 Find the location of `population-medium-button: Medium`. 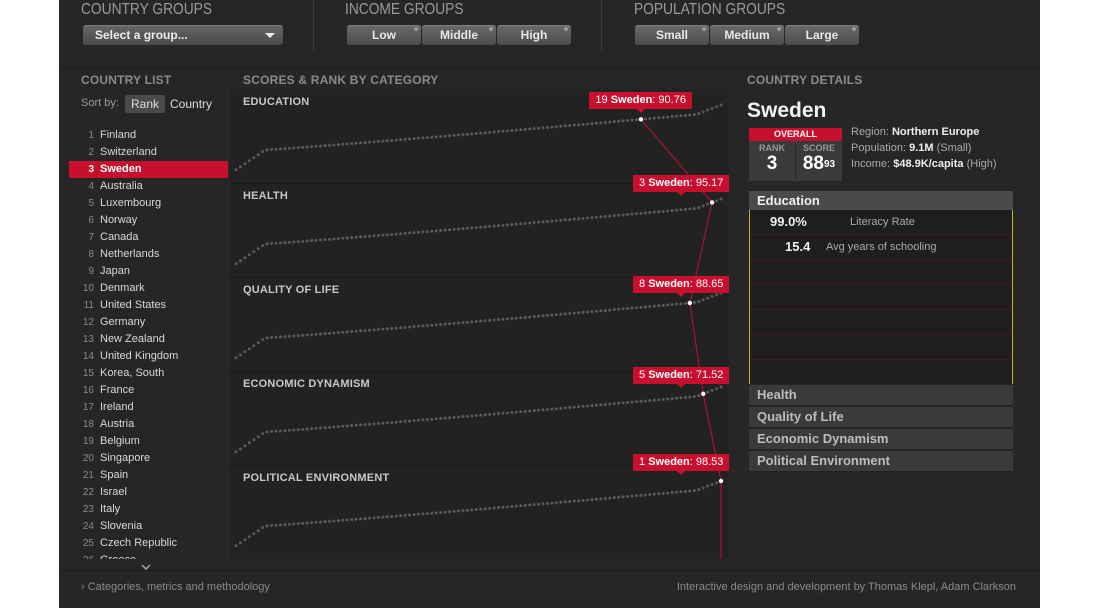

population-medium-button: Medium is located at coordinates (747, 35).